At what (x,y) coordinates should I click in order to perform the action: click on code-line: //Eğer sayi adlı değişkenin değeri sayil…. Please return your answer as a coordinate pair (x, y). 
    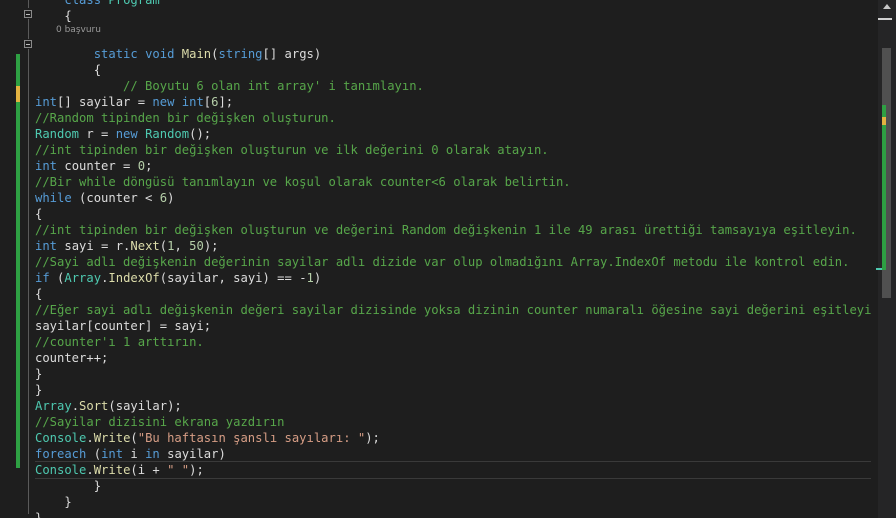
    Looking at the image, I should click on (453, 310).